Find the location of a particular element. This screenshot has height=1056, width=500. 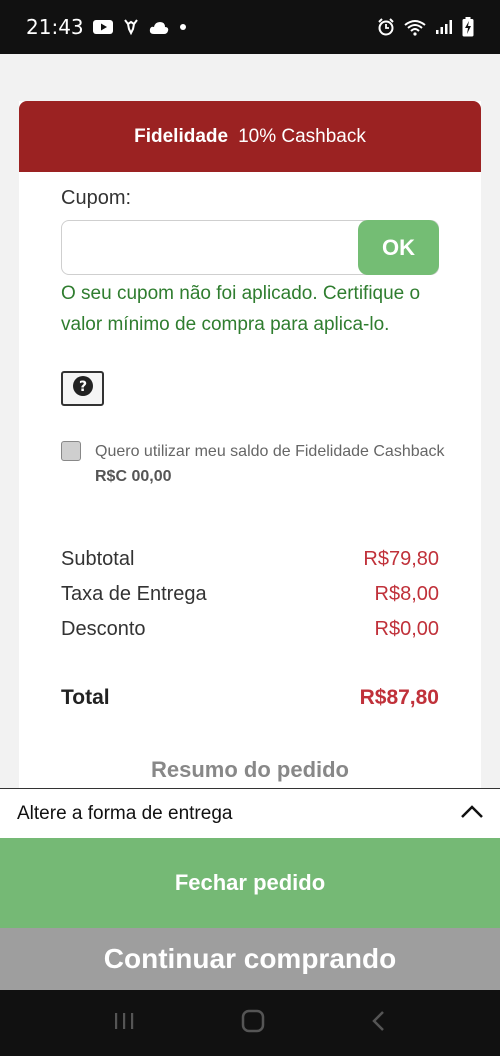

alarm-icon is located at coordinates (386, 27).